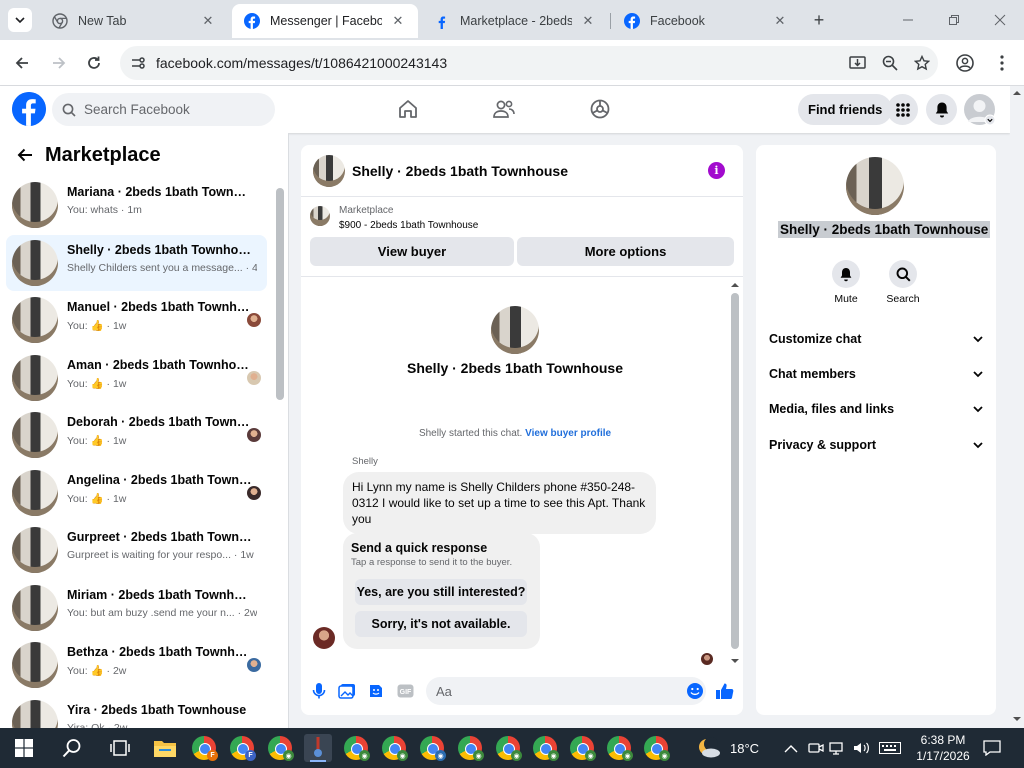 The width and height of the screenshot is (1024, 768). What do you see at coordinates (72, 748) in the screenshot?
I see `search-icon` at bounding box center [72, 748].